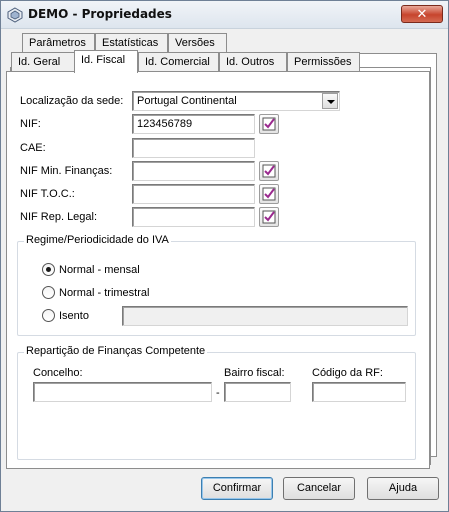  Describe the element at coordinates (122, 392) in the screenshot. I see `concelho-input` at that location.